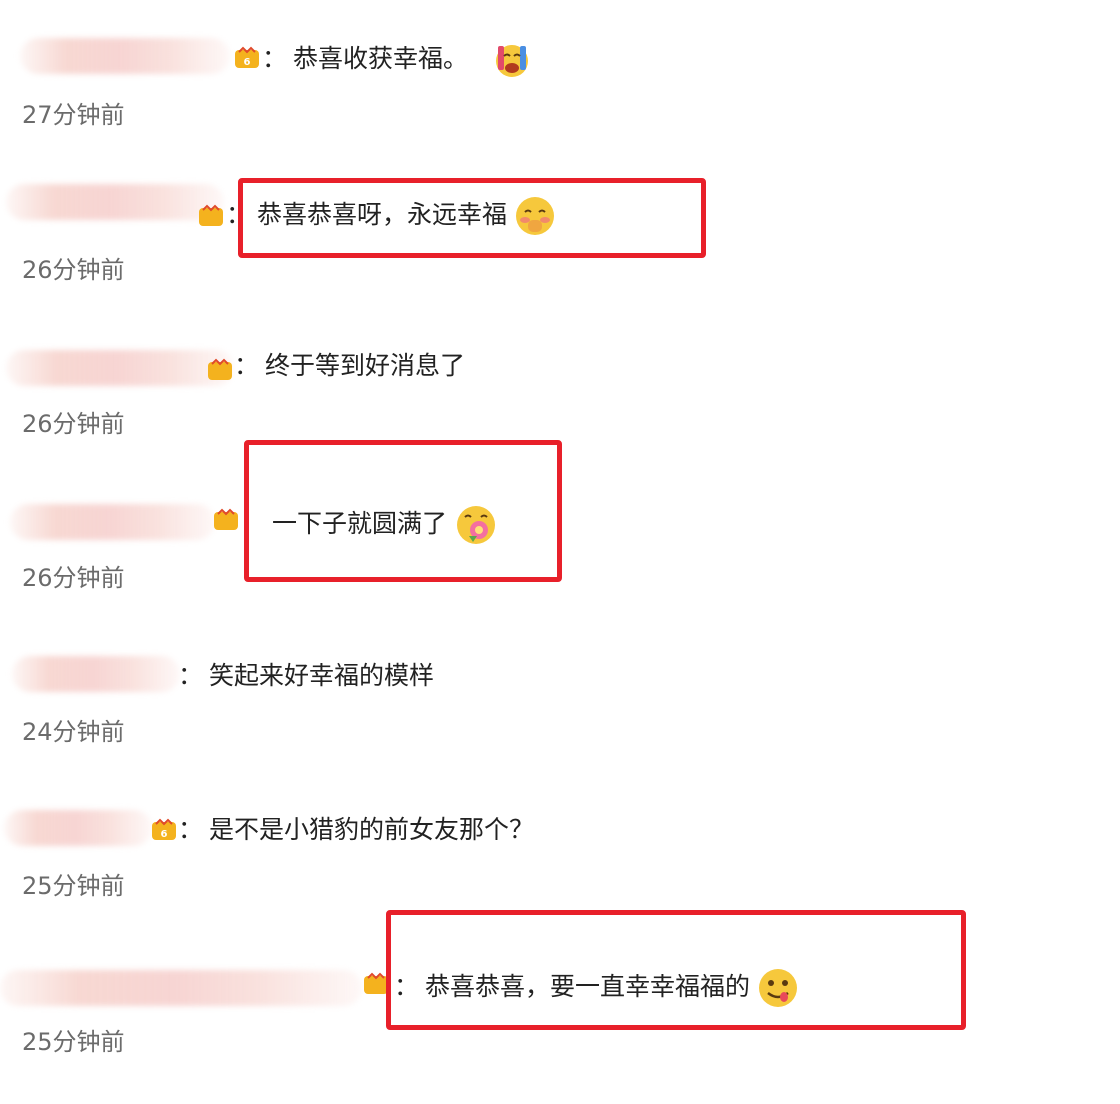 Image resolution: width=1120 pixels, height=1104 pixels. Describe the element at coordinates (512, 61) in the screenshot. I see `crying-face-icon` at that location.